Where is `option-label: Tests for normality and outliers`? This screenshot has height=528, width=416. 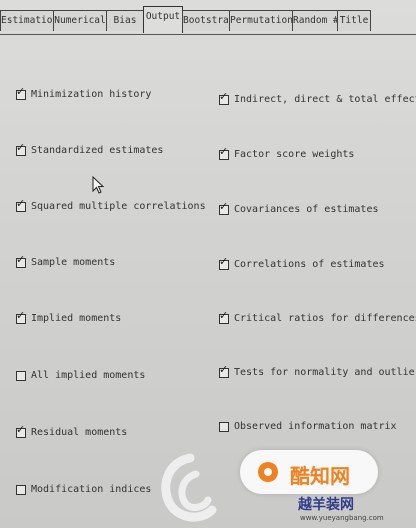 option-label: Tests for normality and outliers is located at coordinates (325, 372).